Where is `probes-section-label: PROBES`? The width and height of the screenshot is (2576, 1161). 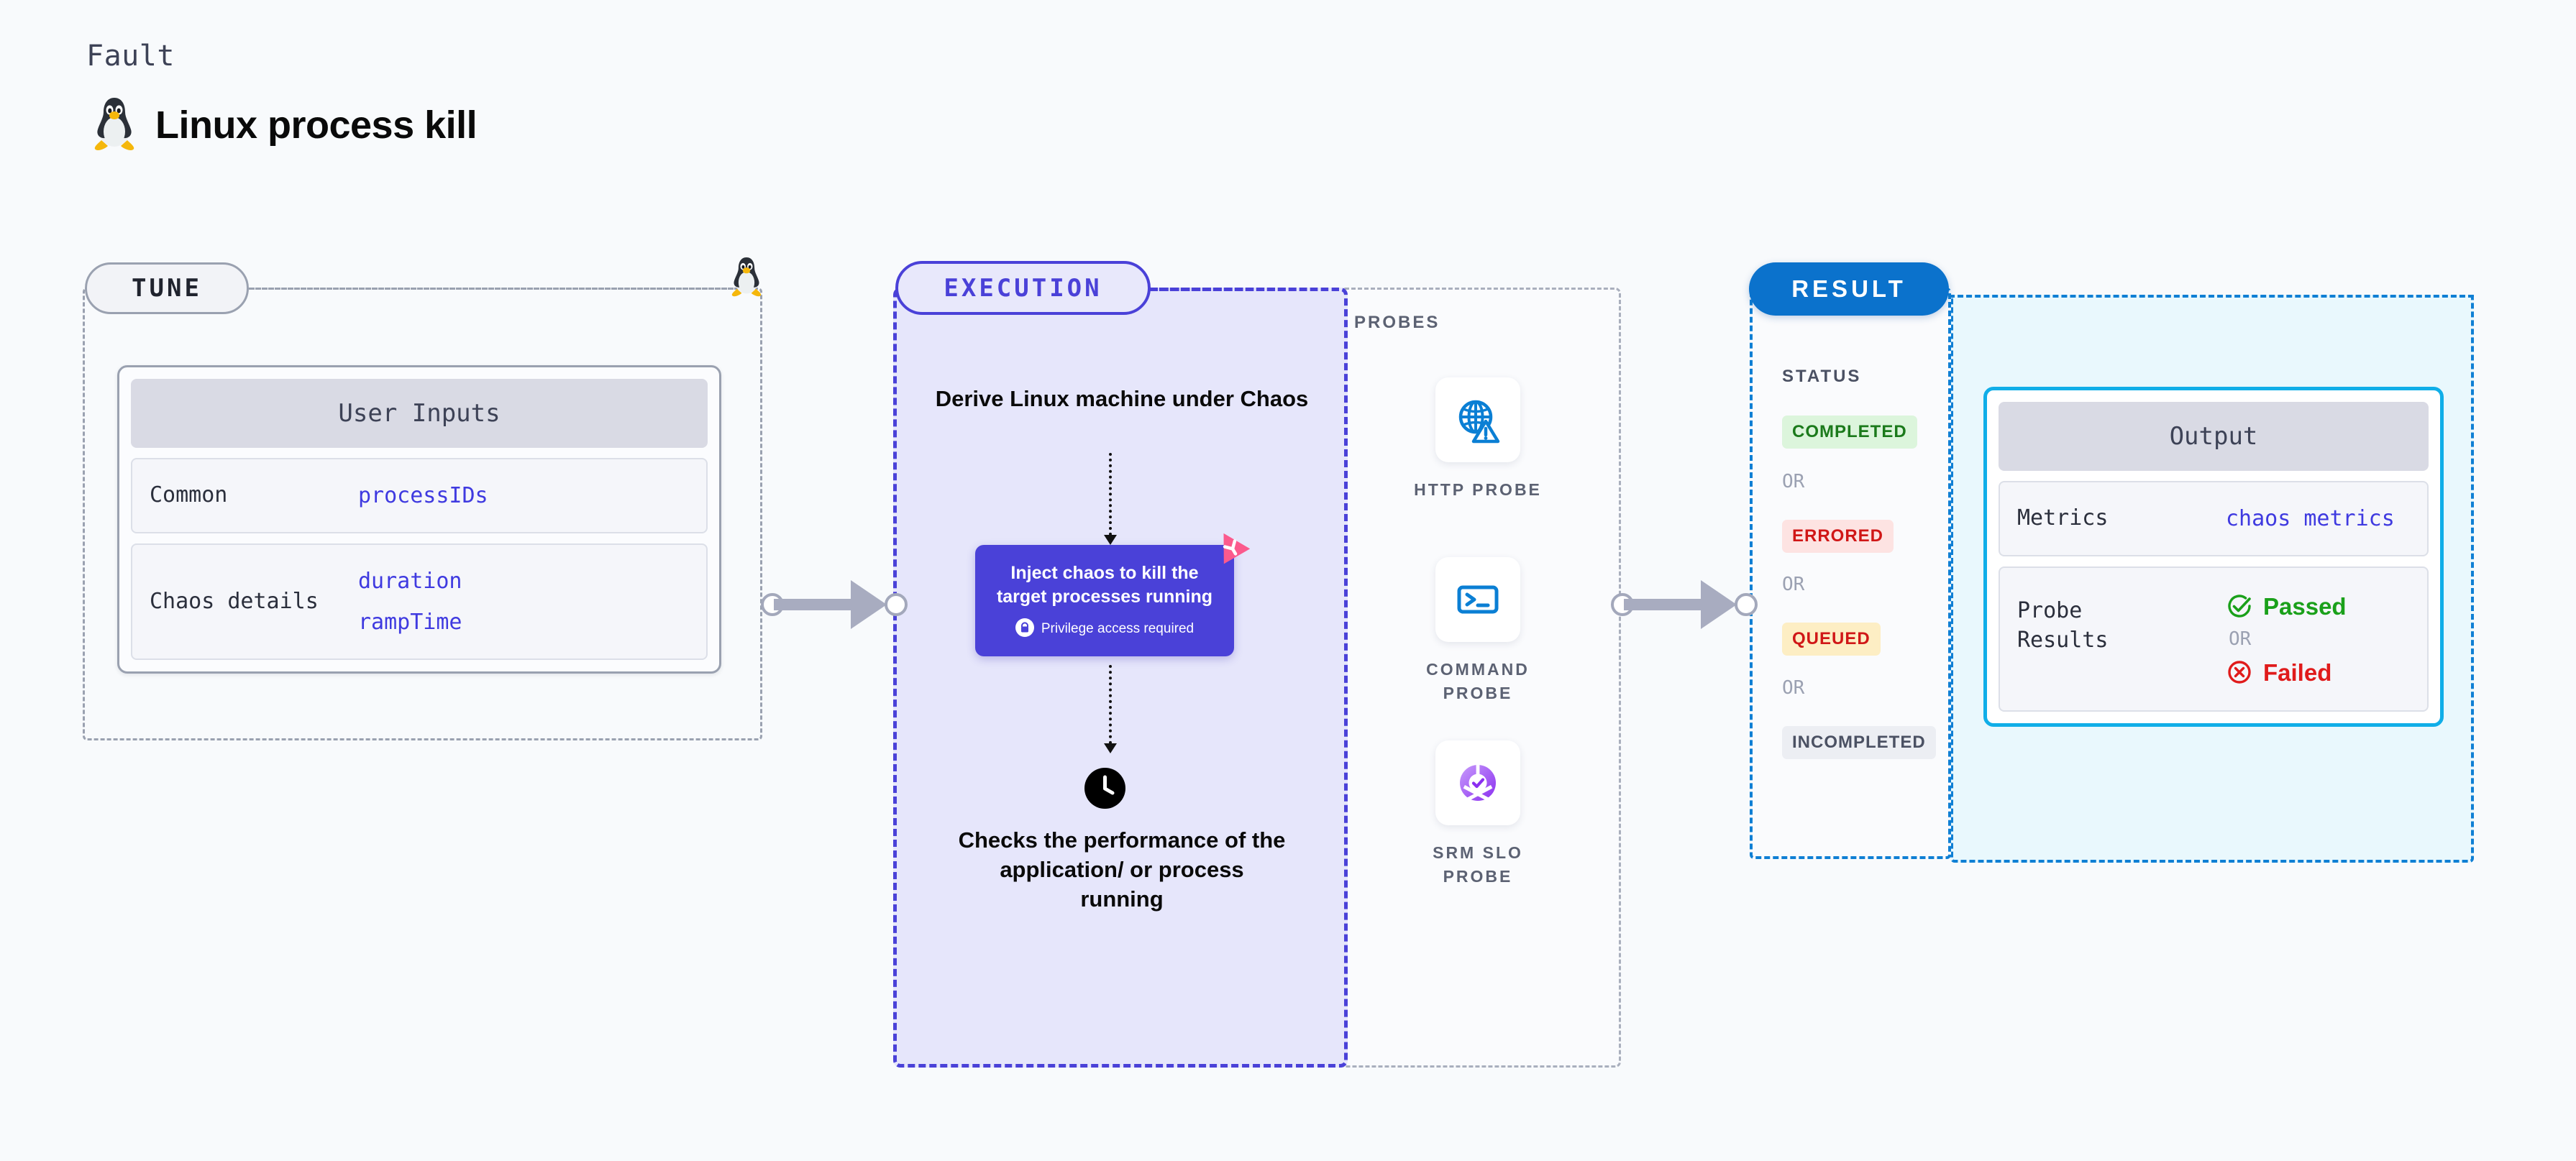 probes-section-label: PROBES is located at coordinates (1397, 323).